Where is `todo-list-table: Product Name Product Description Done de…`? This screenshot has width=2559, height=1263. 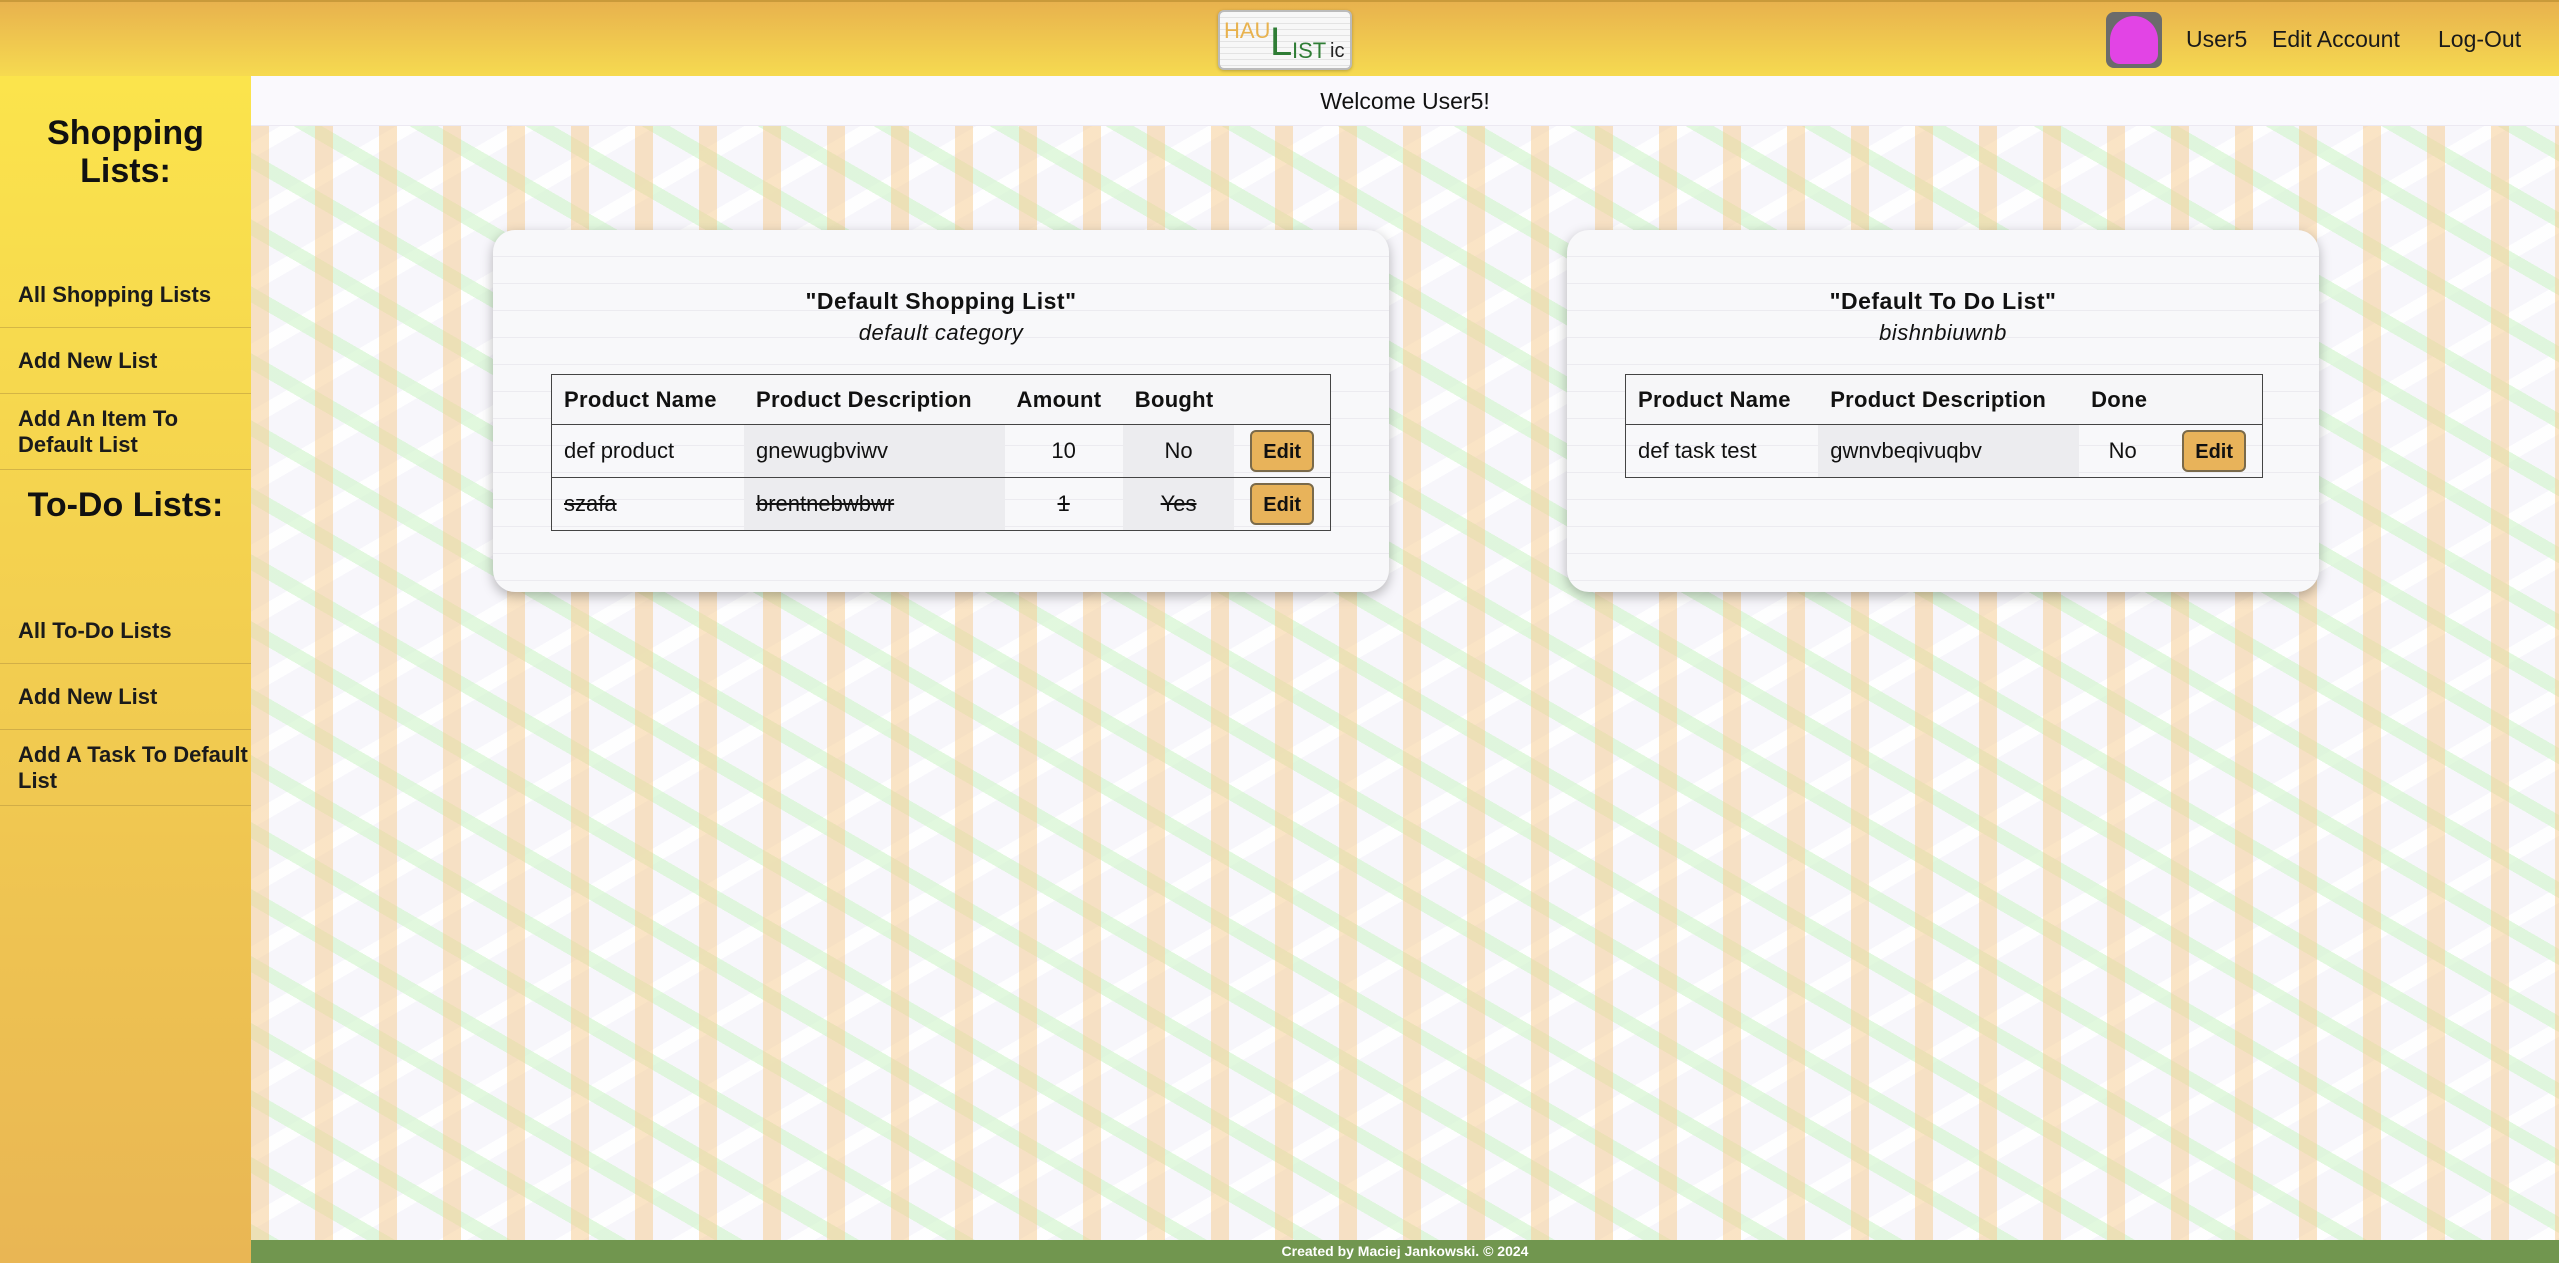
todo-list-table: Product Name Product Description Done de… is located at coordinates (1944, 426).